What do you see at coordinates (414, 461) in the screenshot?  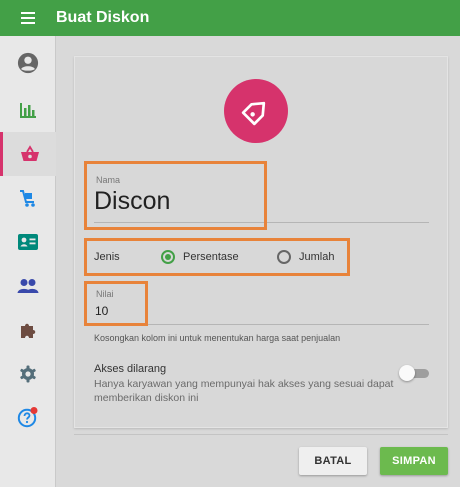 I see `save-button: SIMPAN` at bounding box center [414, 461].